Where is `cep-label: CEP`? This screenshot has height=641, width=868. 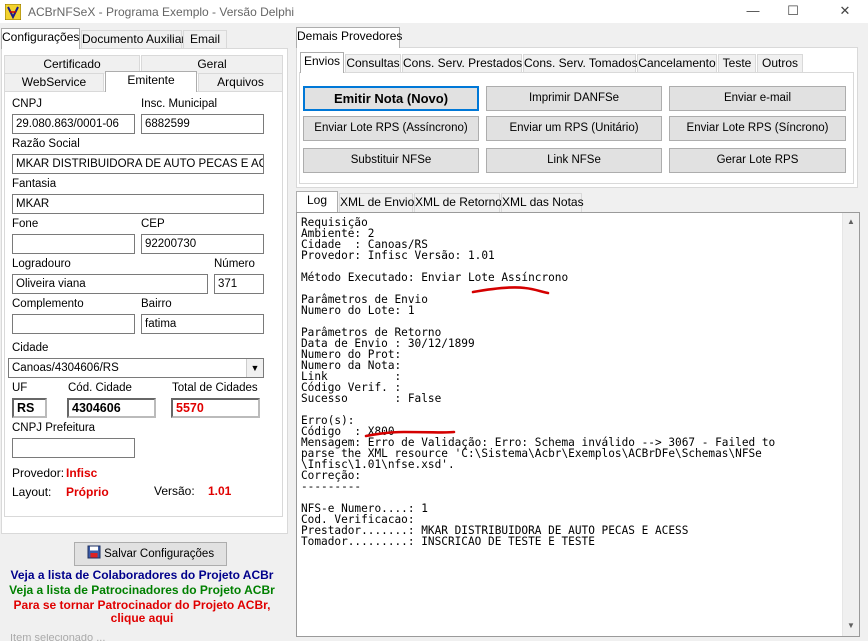
cep-label: CEP is located at coordinates (153, 224).